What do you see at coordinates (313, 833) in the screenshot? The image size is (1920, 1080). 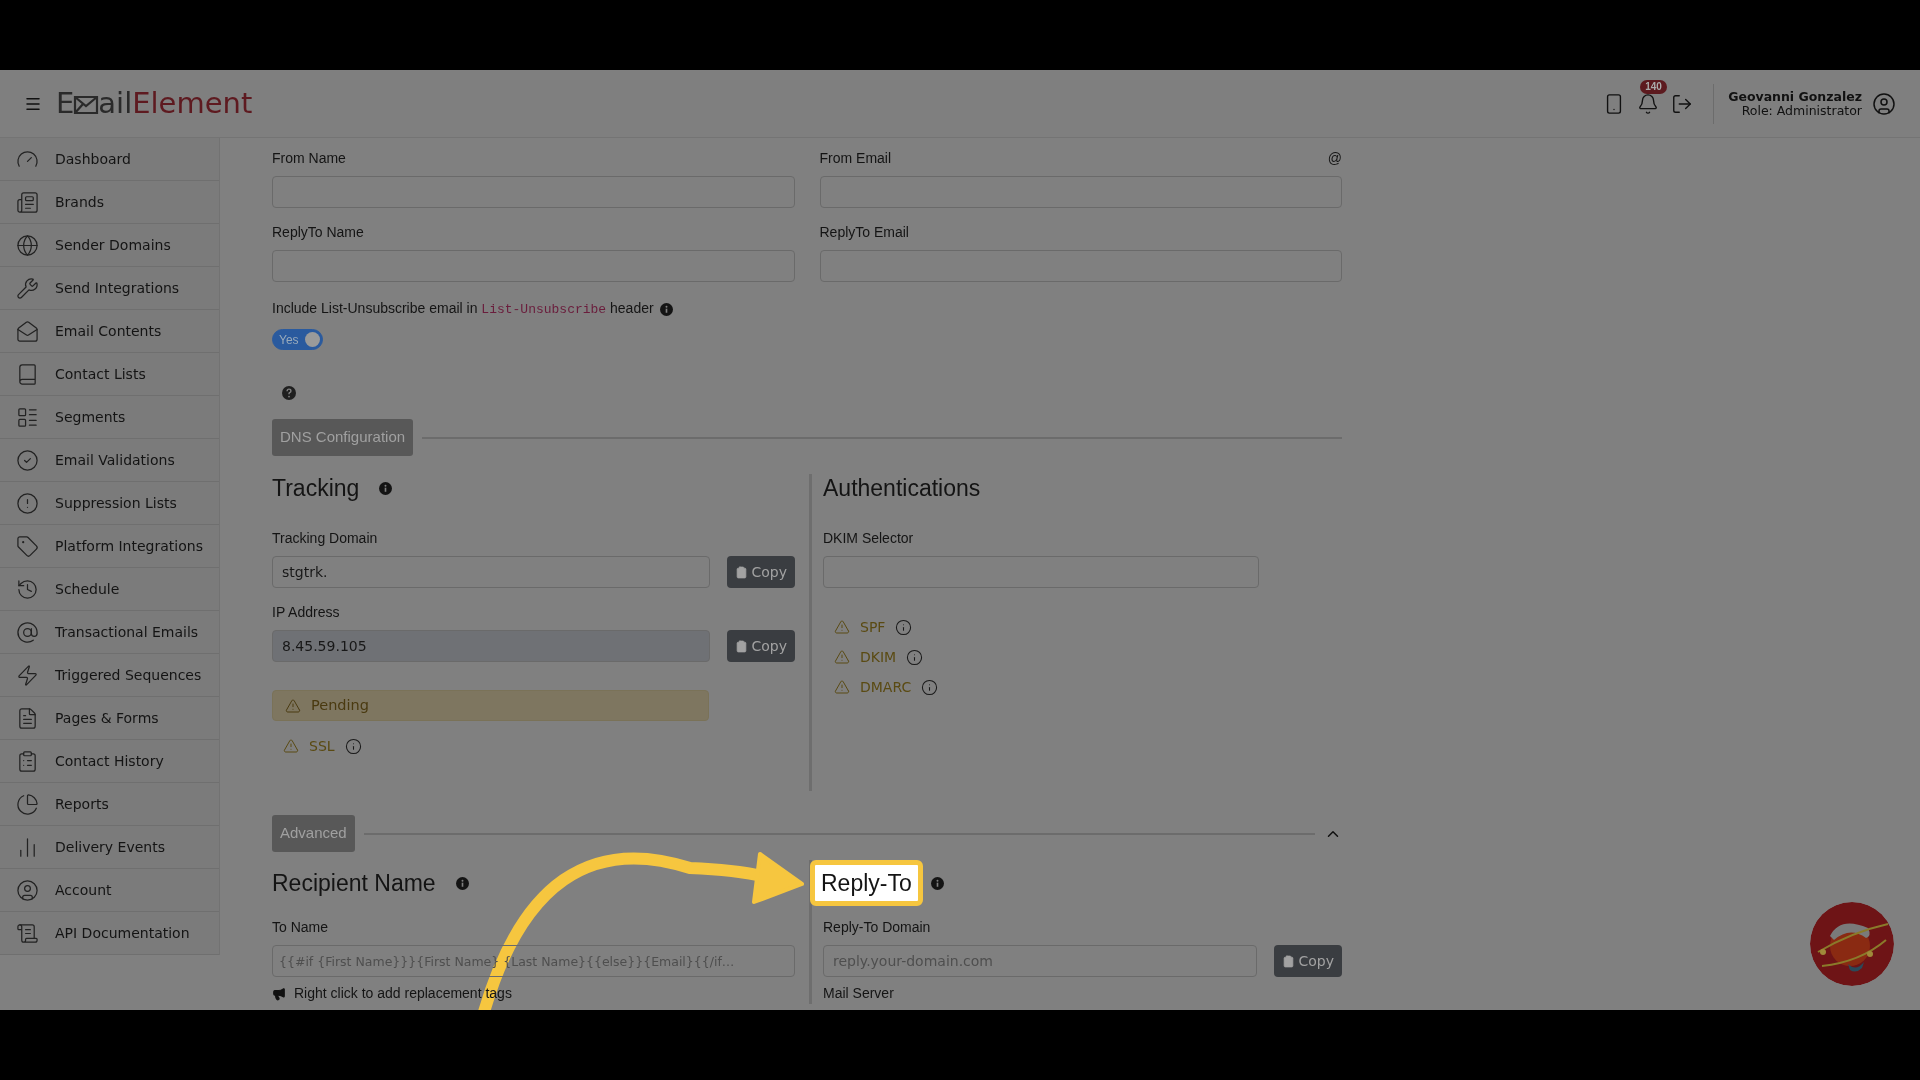 I see `section-button: Advanced` at bounding box center [313, 833].